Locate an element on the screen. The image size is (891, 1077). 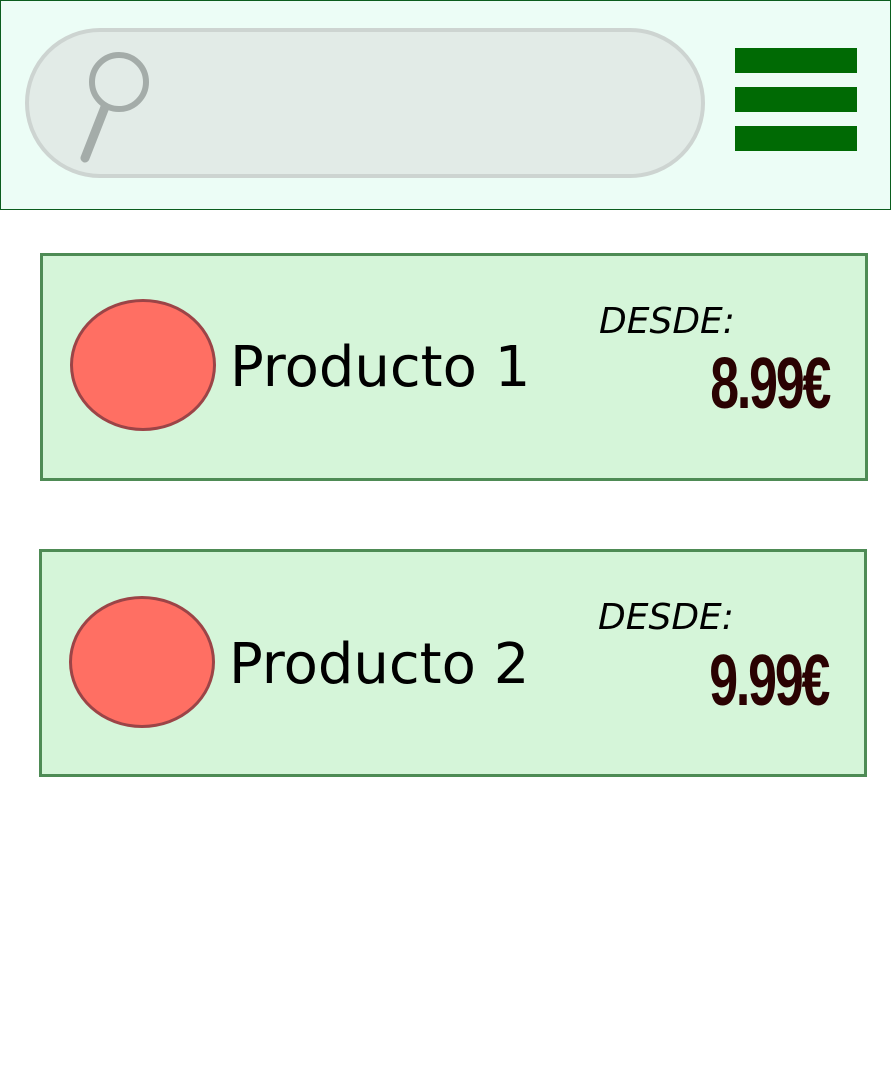
search-input is located at coordinates (421, 104).